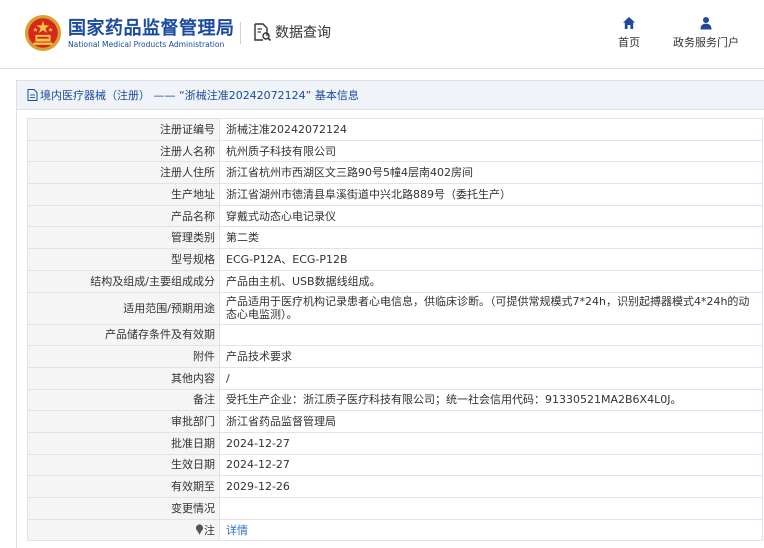 The image size is (764, 548). What do you see at coordinates (629, 23) in the screenshot?
I see `home-icon` at bounding box center [629, 23].